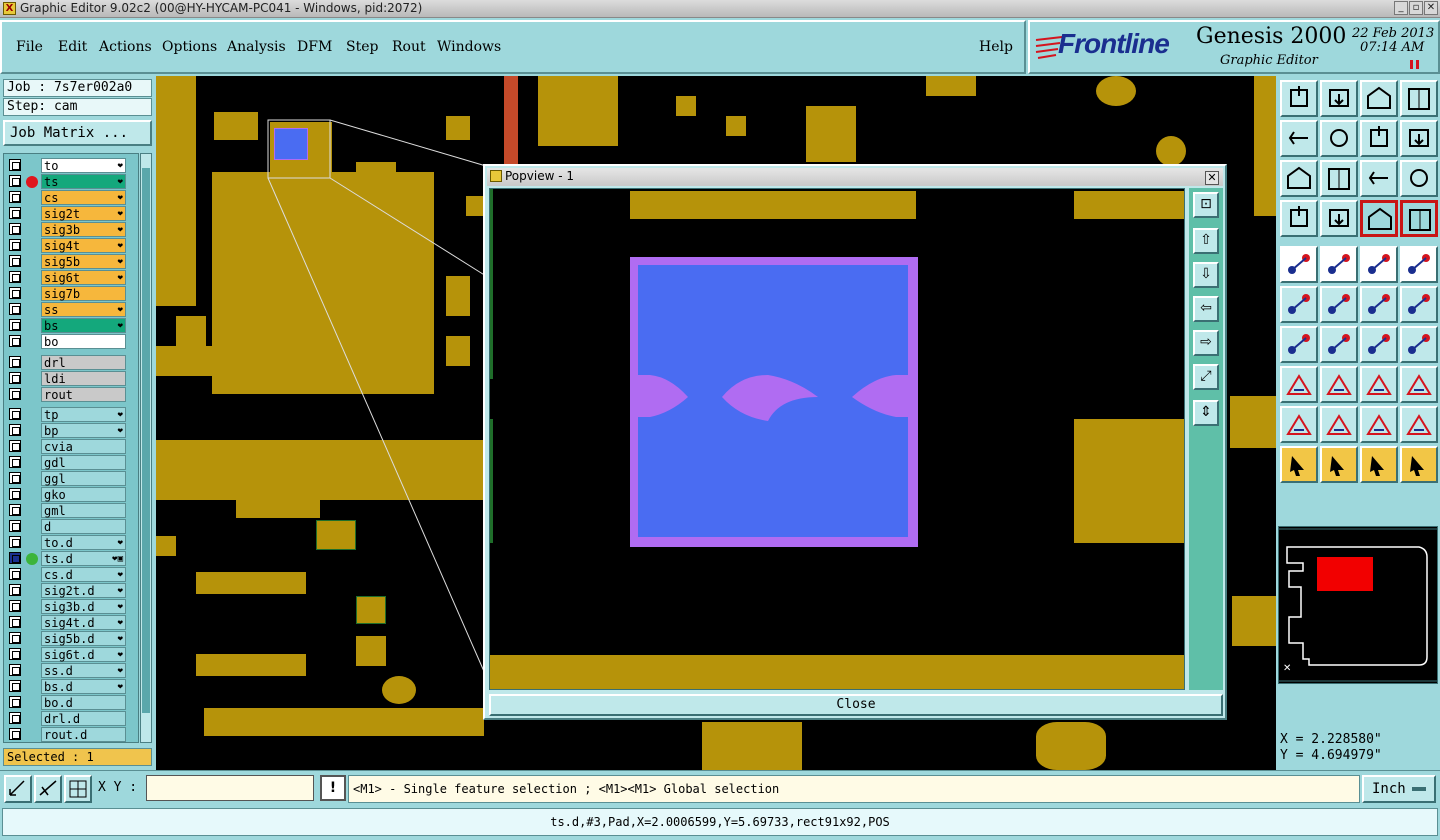 Image resolution: width=1440 pixels, height=840 pixels. I want to click on layer-name: cvia, so click(83, 446).